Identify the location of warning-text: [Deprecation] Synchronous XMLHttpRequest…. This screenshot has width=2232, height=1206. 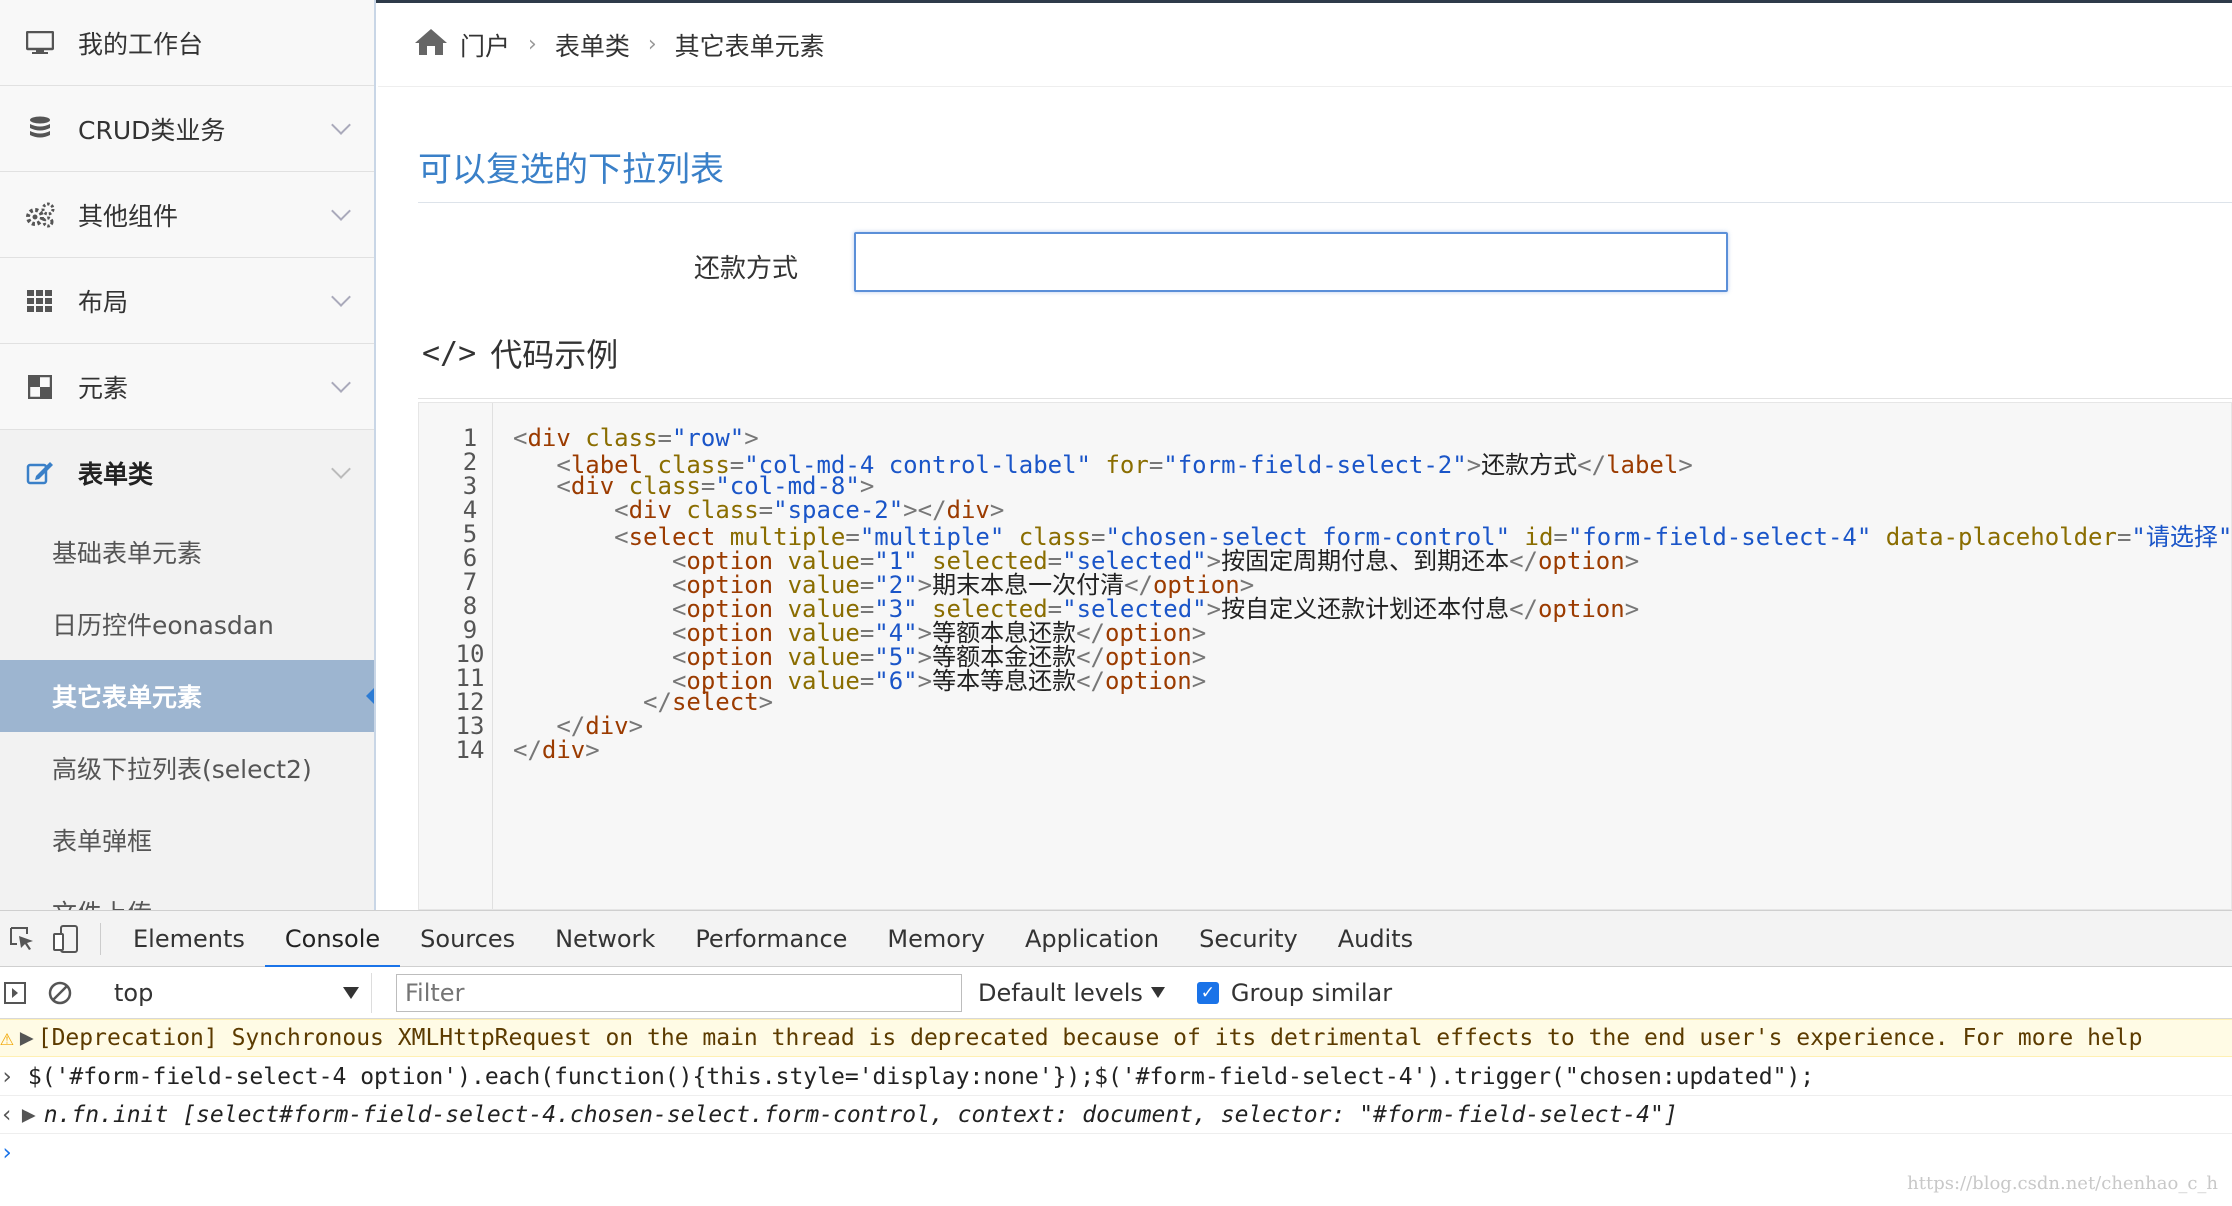
(1090, 1038).